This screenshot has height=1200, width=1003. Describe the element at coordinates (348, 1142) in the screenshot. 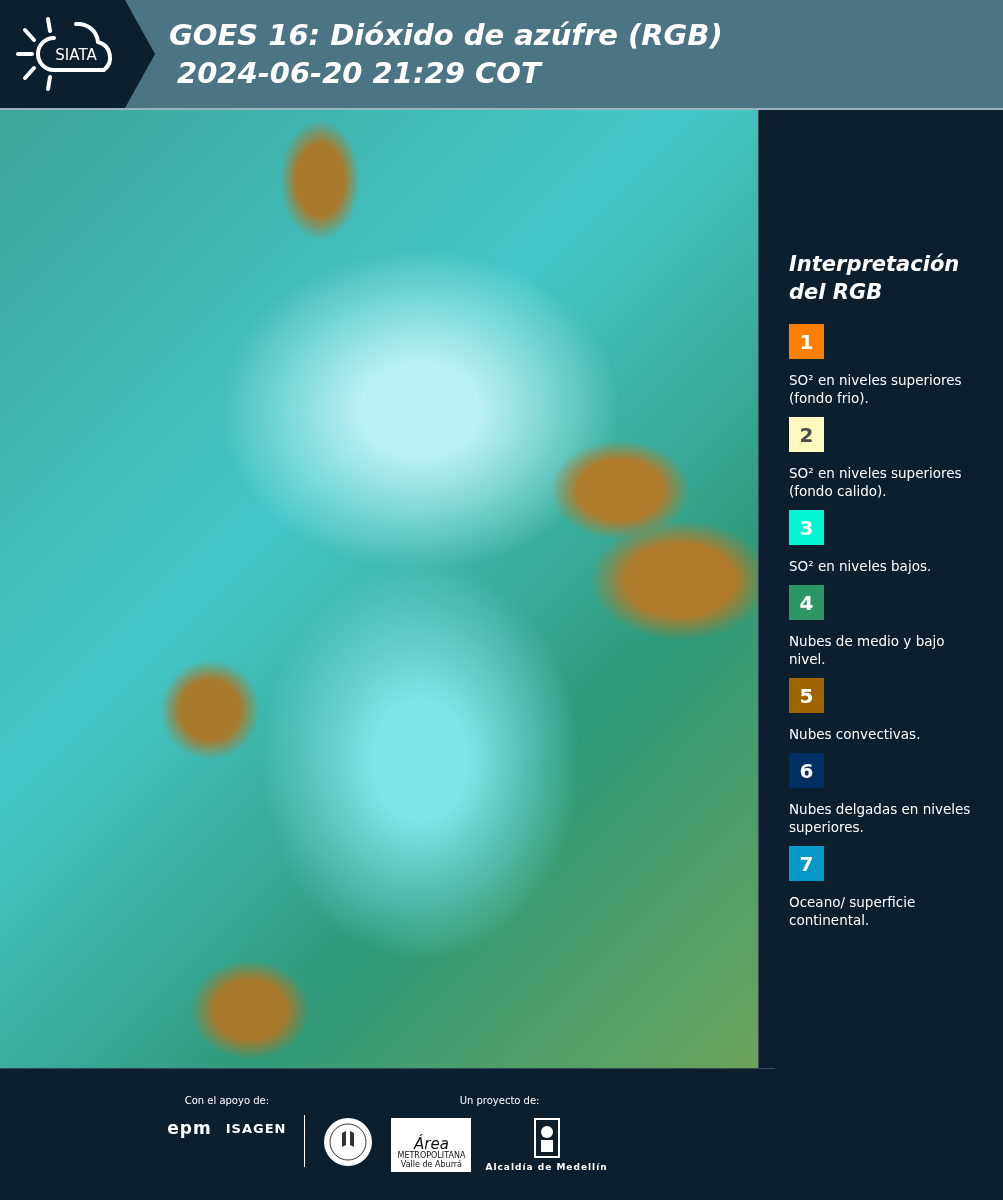

I see `seal-icon` at that location.